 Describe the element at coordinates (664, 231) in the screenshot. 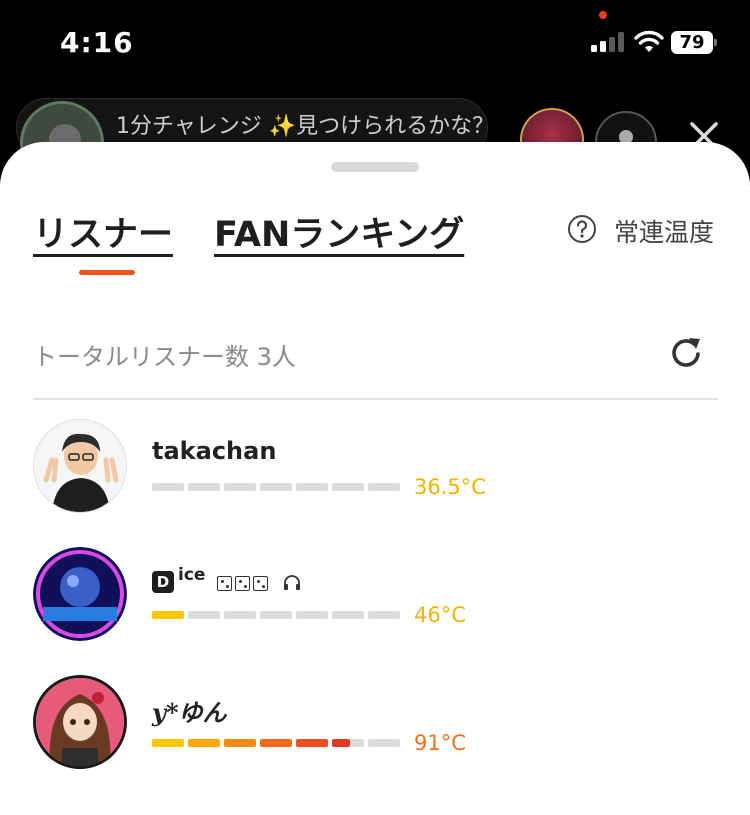

I see `regular-temperature-label: 常連温度` at that location.